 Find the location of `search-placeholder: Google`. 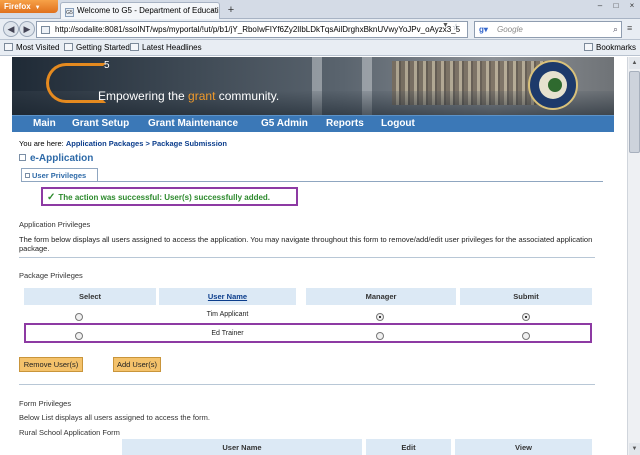

search-placeholder: Google is located at coordinates (510, 29).